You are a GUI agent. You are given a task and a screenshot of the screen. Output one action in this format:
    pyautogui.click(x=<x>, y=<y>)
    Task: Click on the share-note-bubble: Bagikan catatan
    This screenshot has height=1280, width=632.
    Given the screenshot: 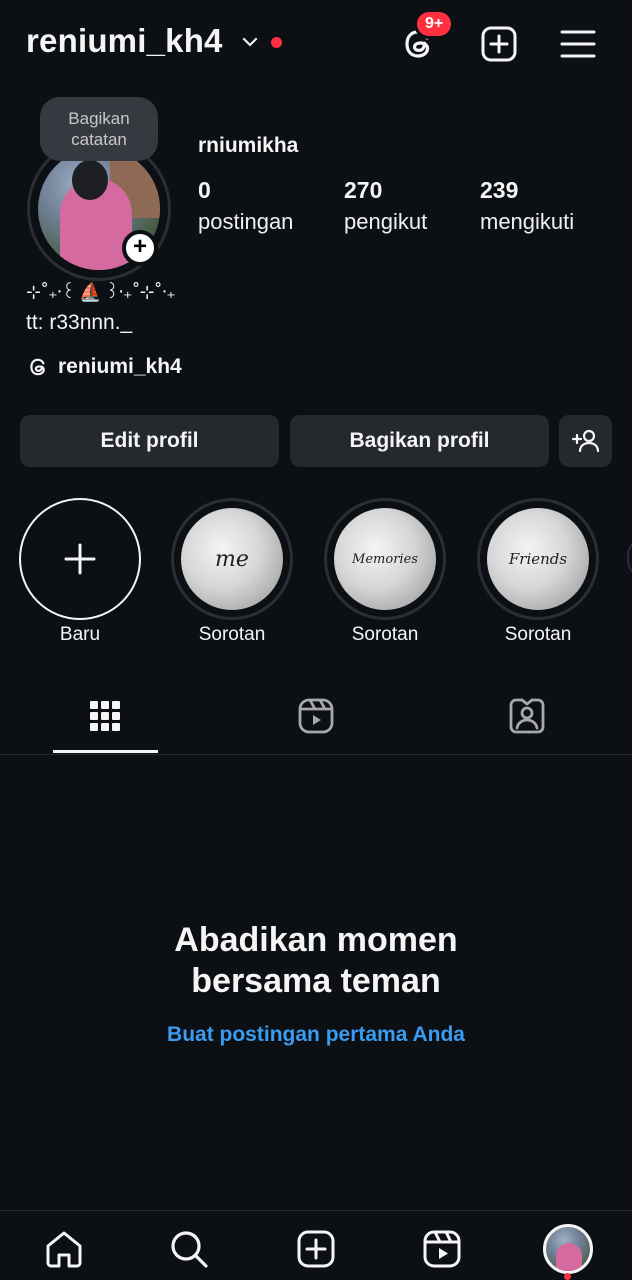 What is the action you would take?
    pyautogui.click(x=99, y=129)
    